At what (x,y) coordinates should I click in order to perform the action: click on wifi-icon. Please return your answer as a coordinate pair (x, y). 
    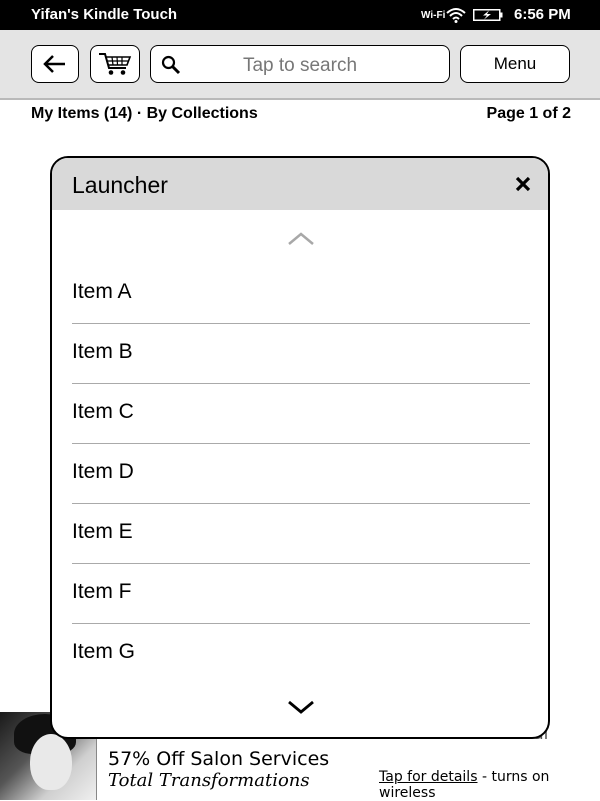
    Looking at the image, I should click on (456, 15).